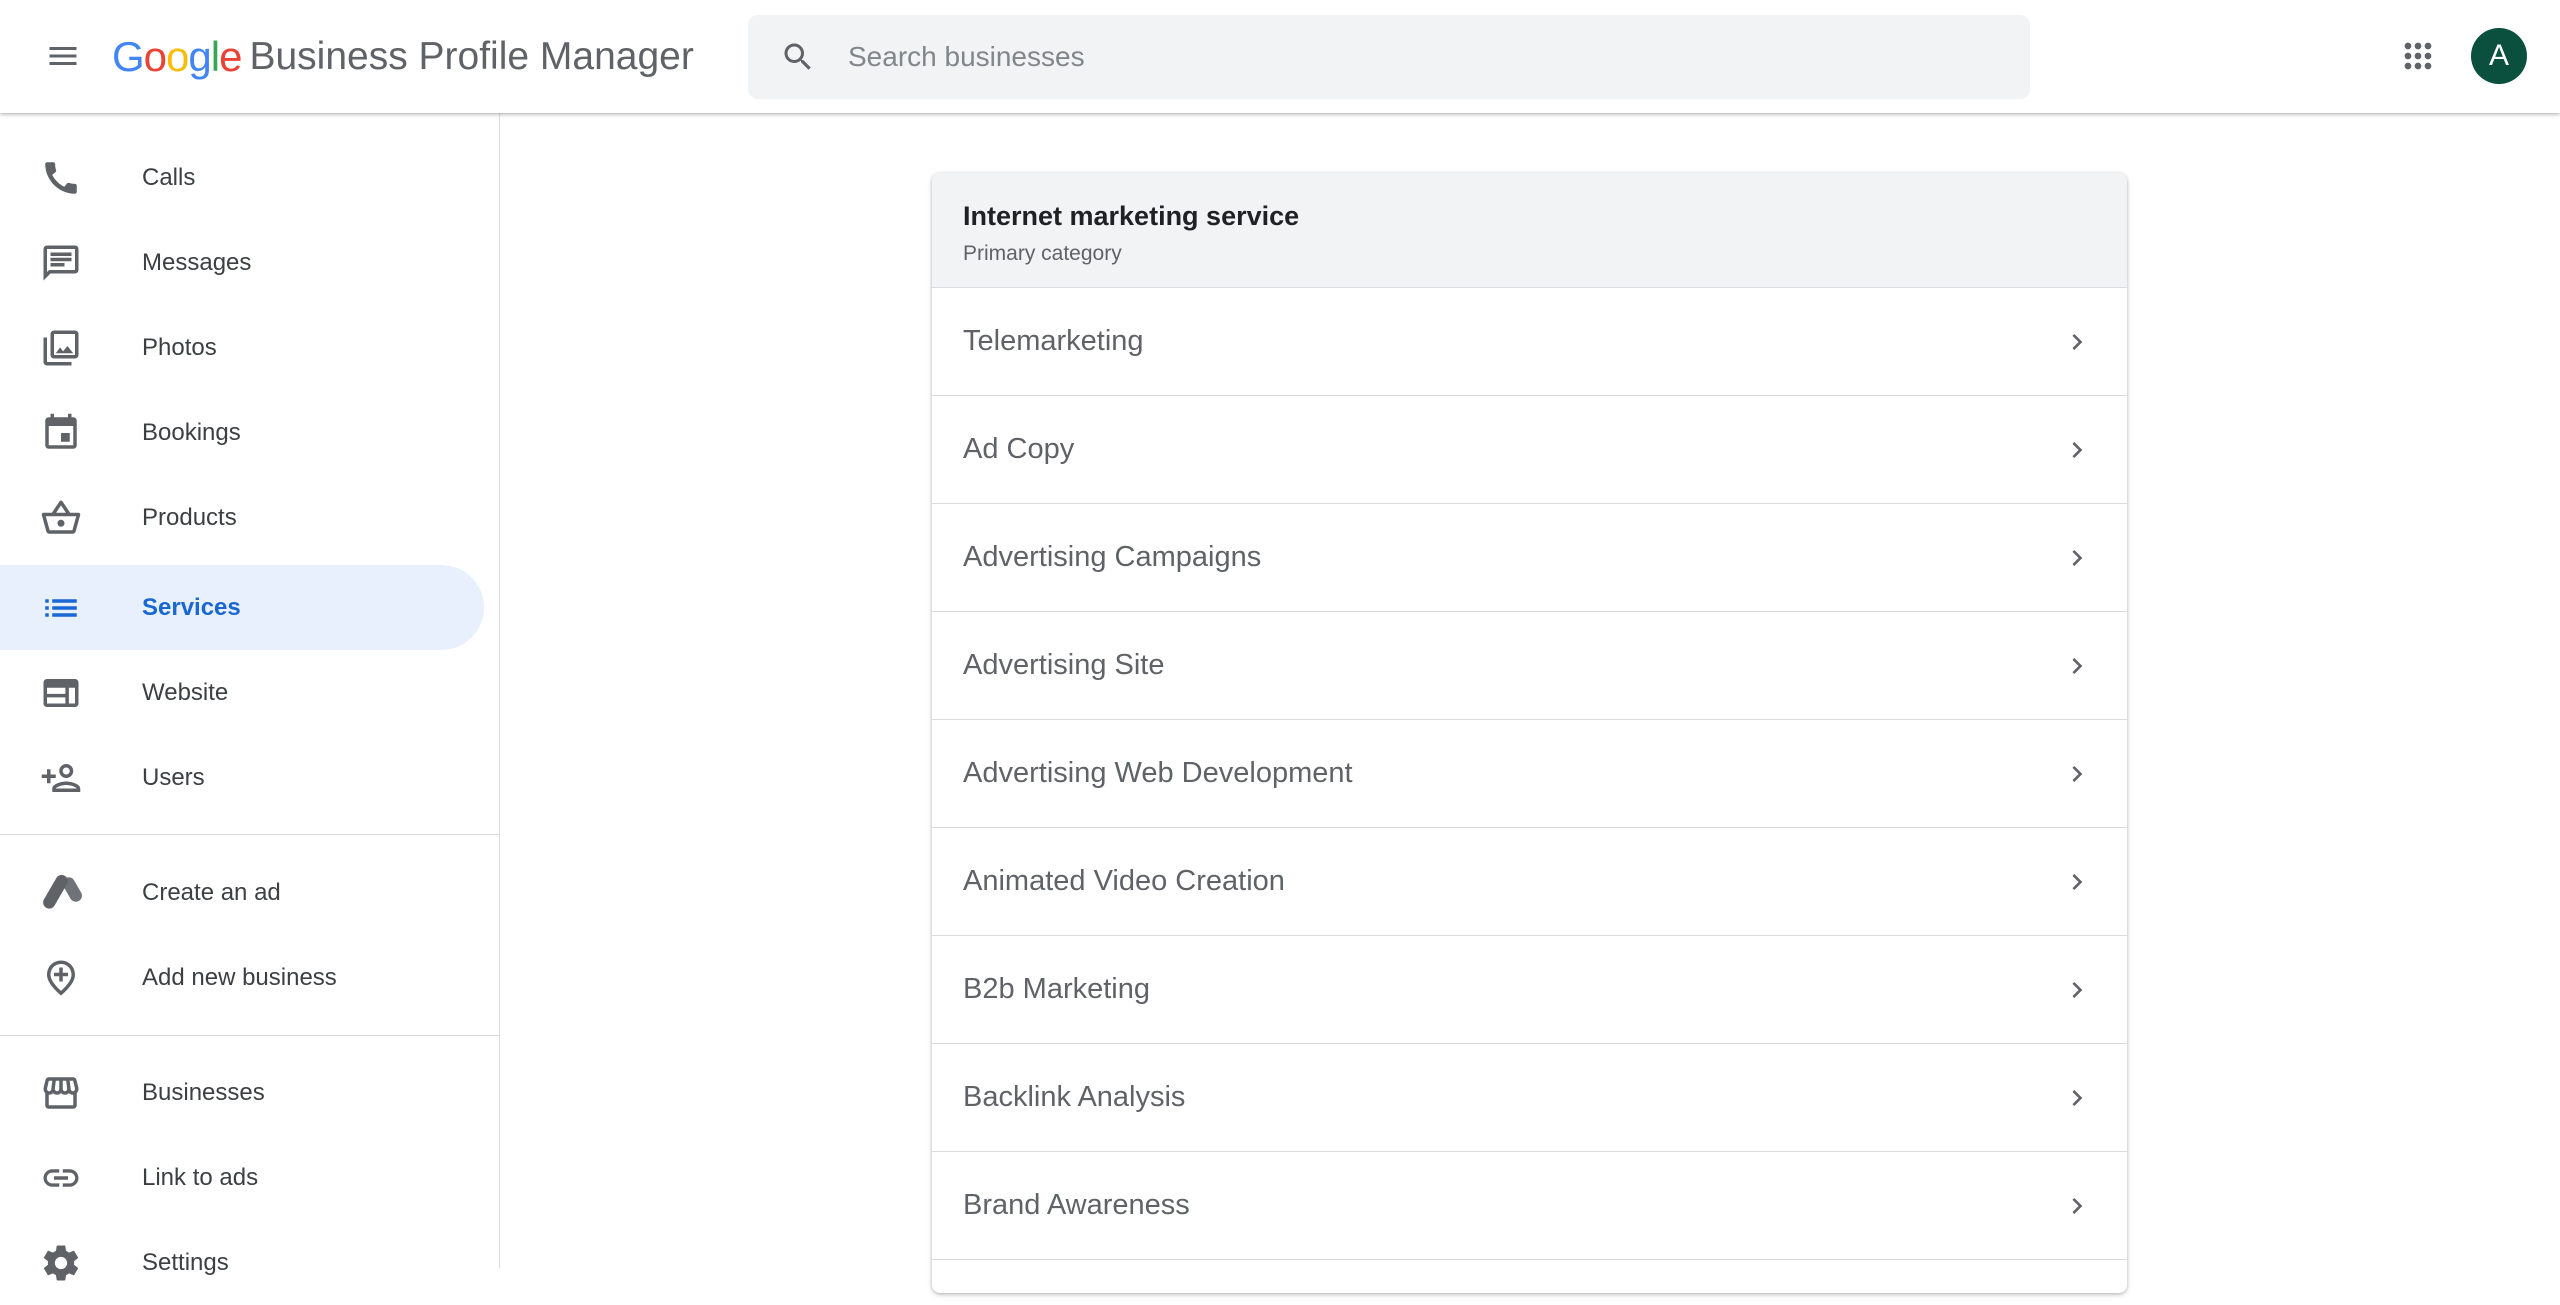 The width and height of the screenshot is (2560, 1305). I want to click on sidebar-item-label: Calls, so click(169, 177).